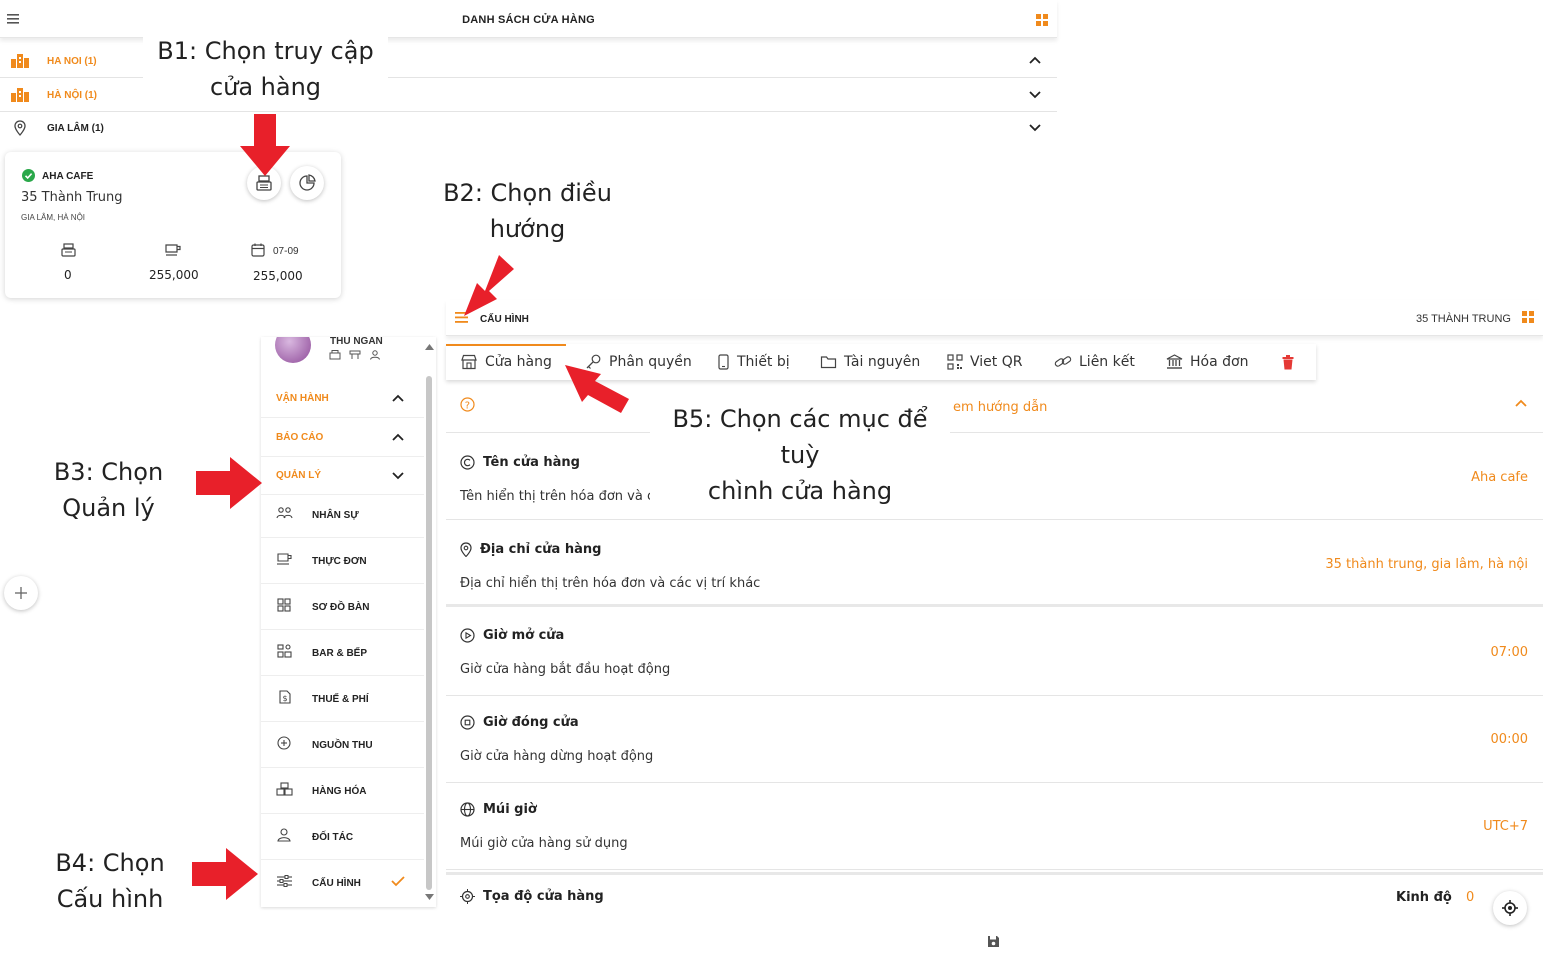 Image resolution: width=1543 pixels, height=964 pixels. Describe the element at coordinates (229, 483) in the screenshot. I see `pointer-arrow-b3` at that location.